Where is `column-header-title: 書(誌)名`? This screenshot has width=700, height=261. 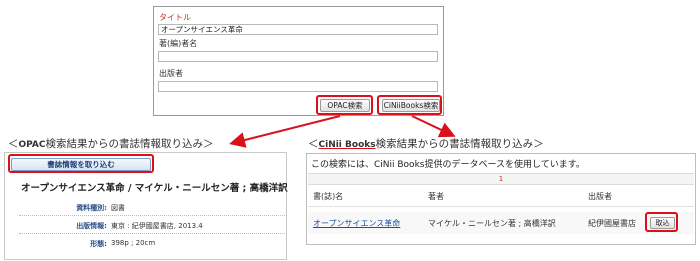
column-header-title: 書(誌)名 is located at coordinates (328, 196).